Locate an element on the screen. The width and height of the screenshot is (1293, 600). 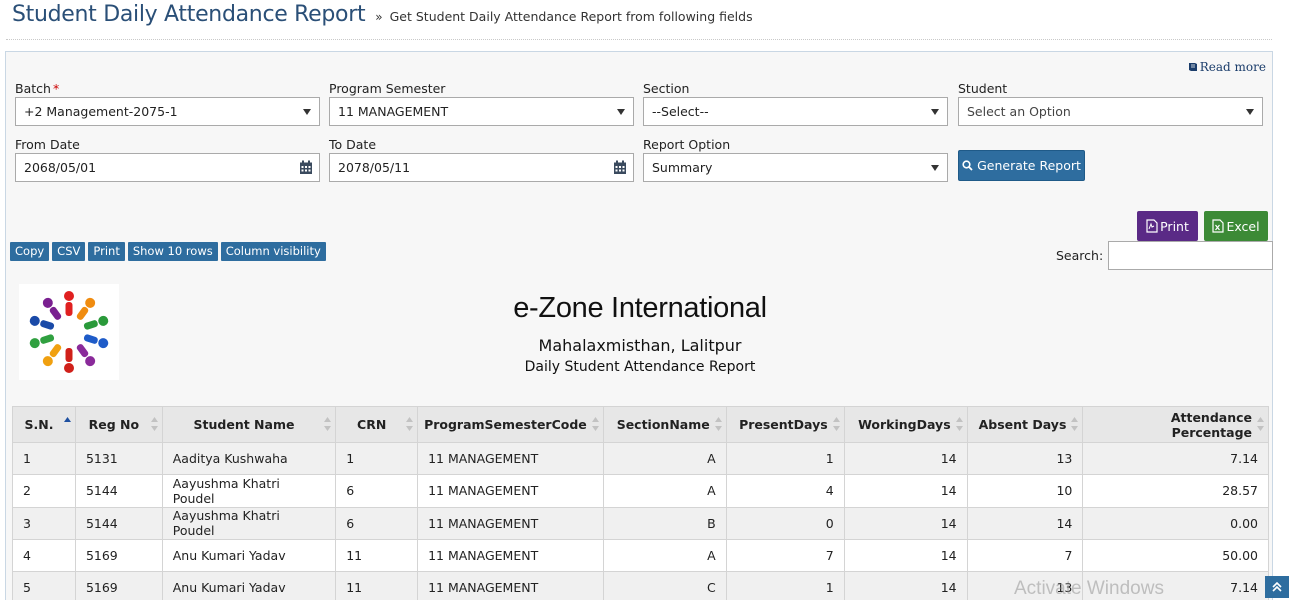
crn-cell: 1 is located at coordinates (377, 458).